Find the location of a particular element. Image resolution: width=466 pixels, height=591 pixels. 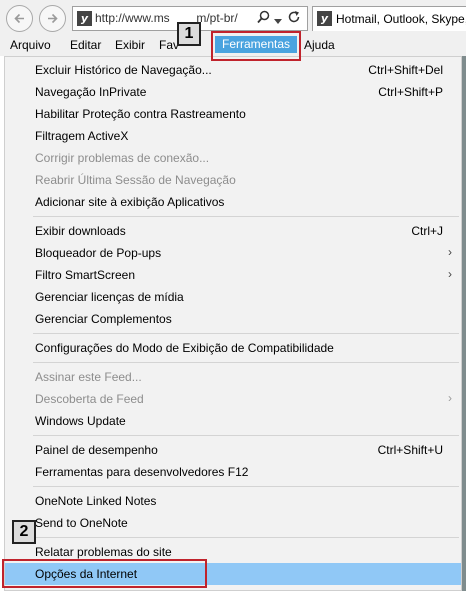

menu-exibir: Exibir is located at coordinates (130, 45).